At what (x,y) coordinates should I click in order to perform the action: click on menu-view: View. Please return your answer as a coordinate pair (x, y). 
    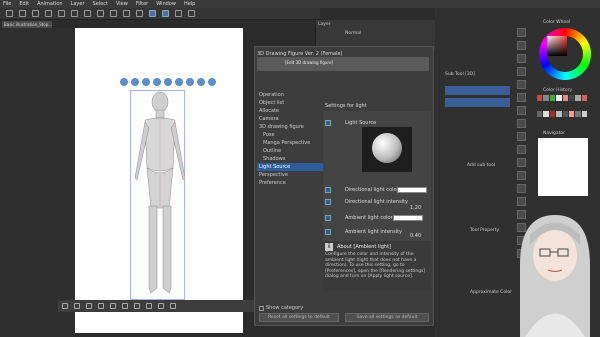
    Looking at the image, I should click on (122, 4).